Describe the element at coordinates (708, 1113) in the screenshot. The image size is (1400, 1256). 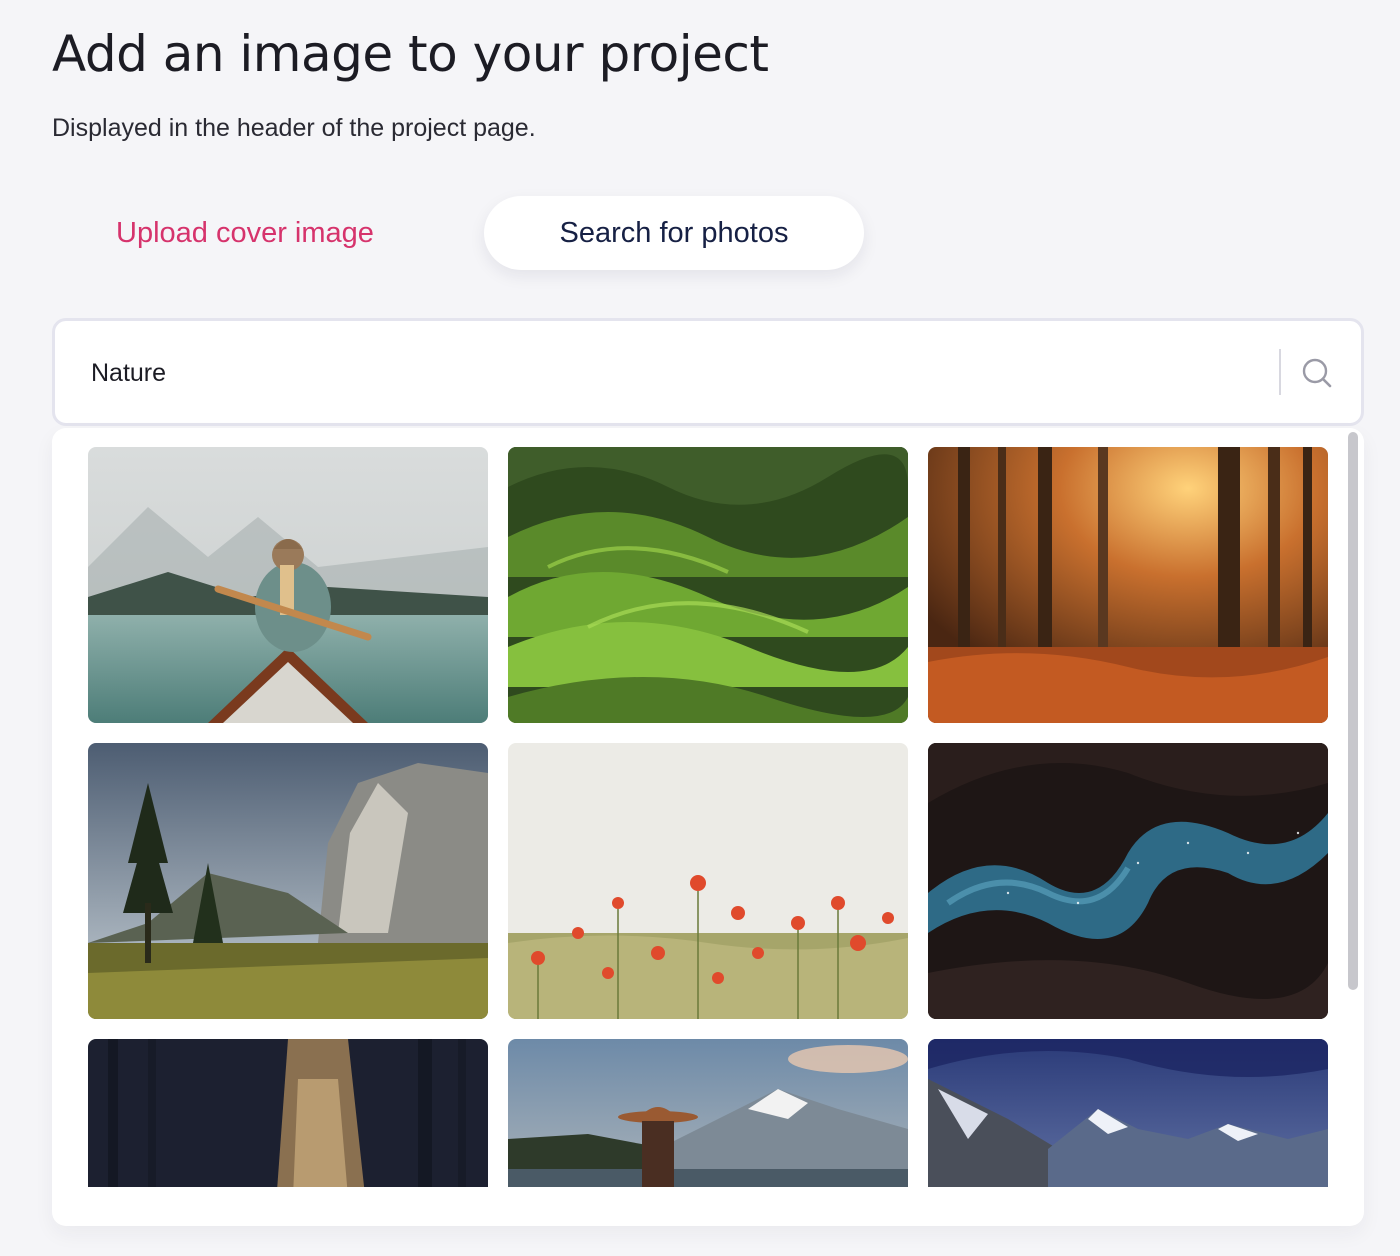
I see `photo-woman-mountain-lake` at that location.